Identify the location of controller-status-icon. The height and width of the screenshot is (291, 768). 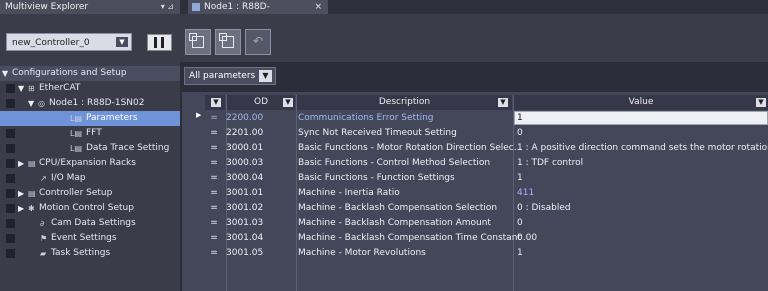
(159, 42).